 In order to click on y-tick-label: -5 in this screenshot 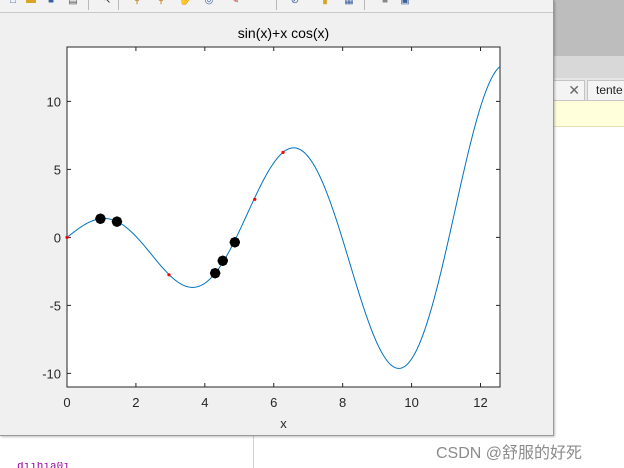, I will do `click(55, 305)`.